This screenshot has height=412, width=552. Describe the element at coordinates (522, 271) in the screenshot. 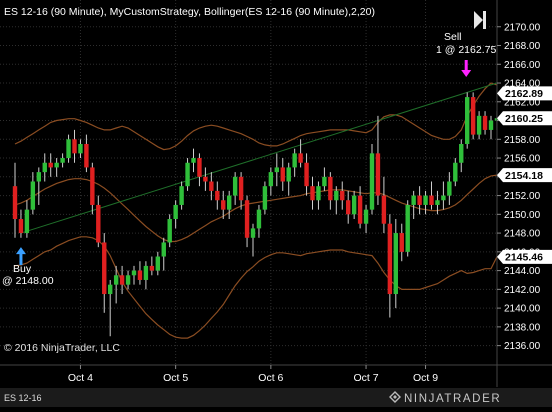

I see `y-tick-label: 2144.00` at that location.